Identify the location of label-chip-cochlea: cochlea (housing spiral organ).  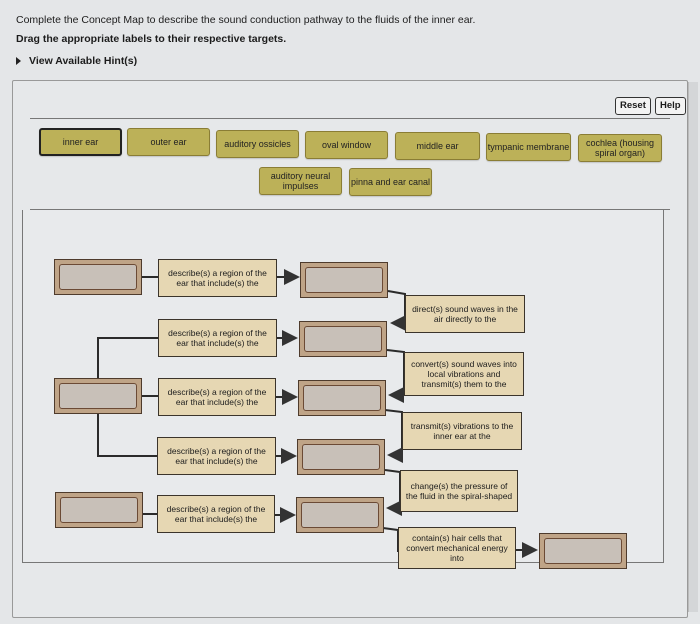
(620, 148).